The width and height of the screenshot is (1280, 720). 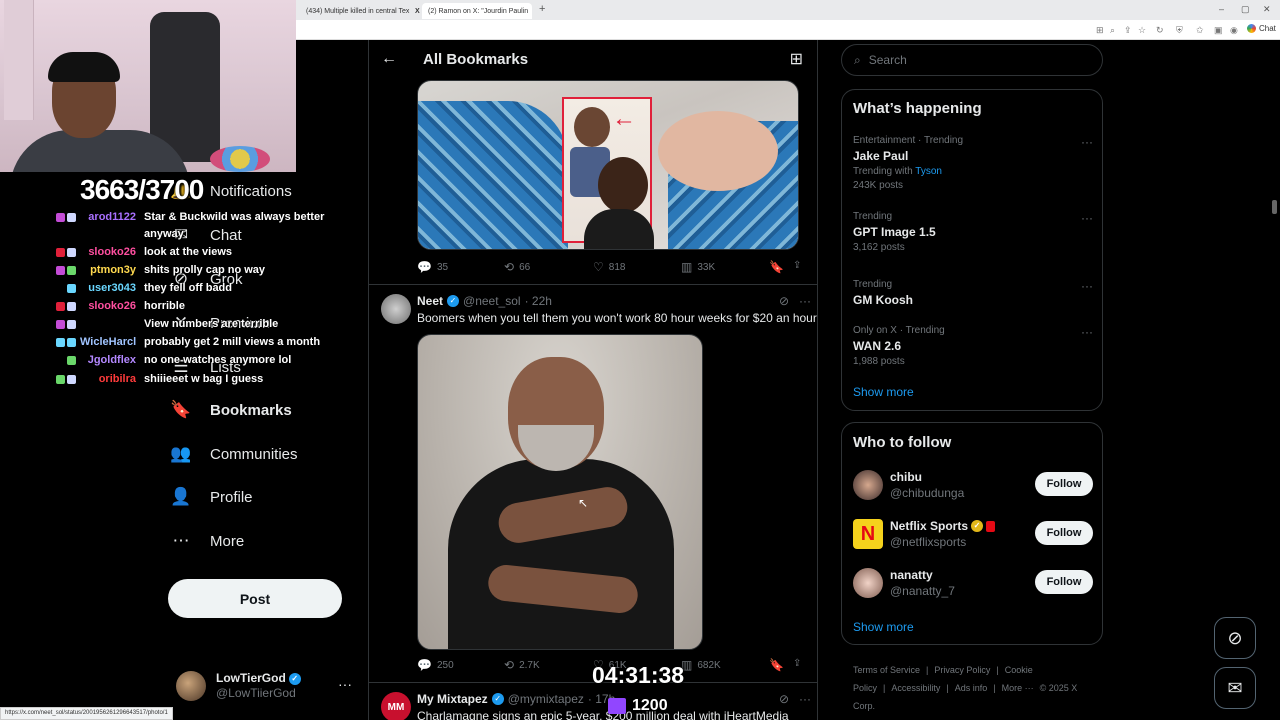 What do you see at coordinates (452, 699) in the screenshot?
I see `author-name: My Mixtapez` at bounding box center [452, 699].